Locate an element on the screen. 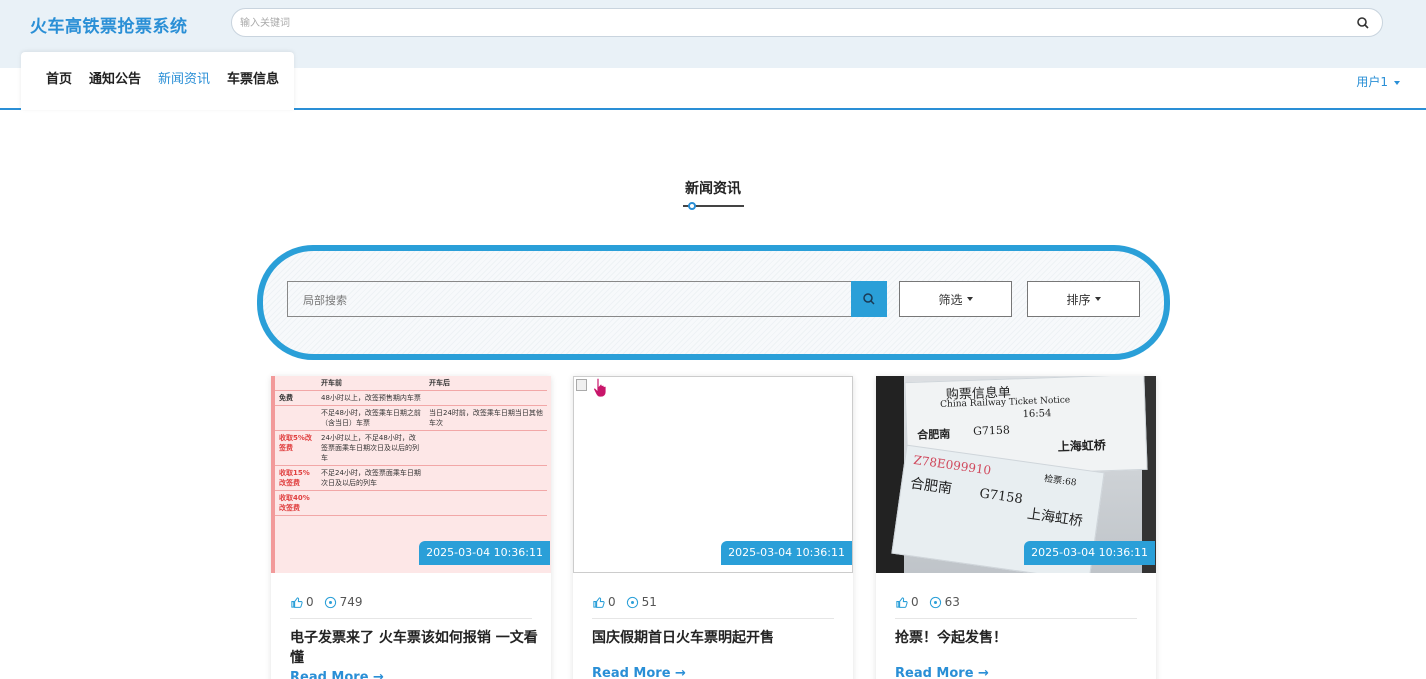 This screenshot has width=1426, height=679. news-title: 国庆假期首日火车票明起开售 is located at coordinates (717, 638).